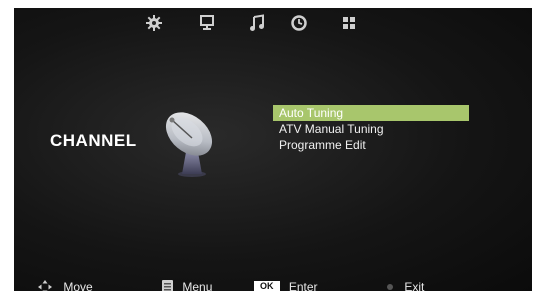 The image size is (538, 296). I want to click on clock-icon, so click(299, 23).